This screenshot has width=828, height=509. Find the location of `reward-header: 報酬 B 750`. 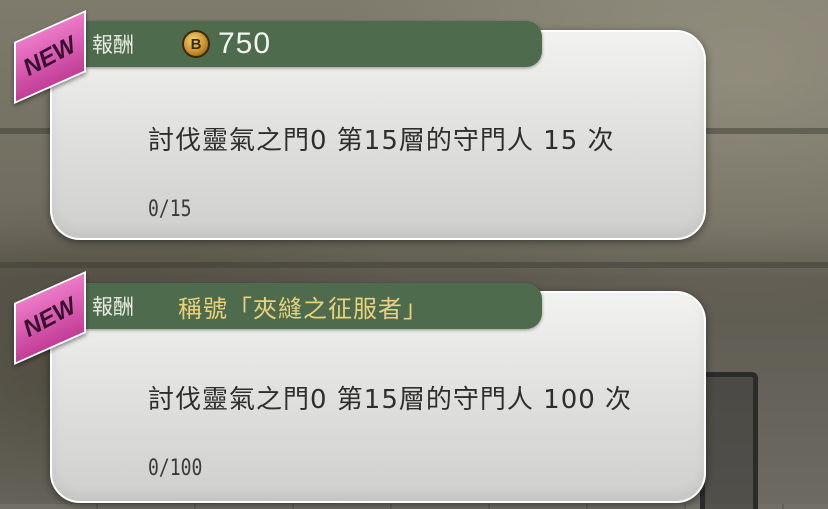

reward-header: 報酬 B 750 is located at coordinates (310, 44).